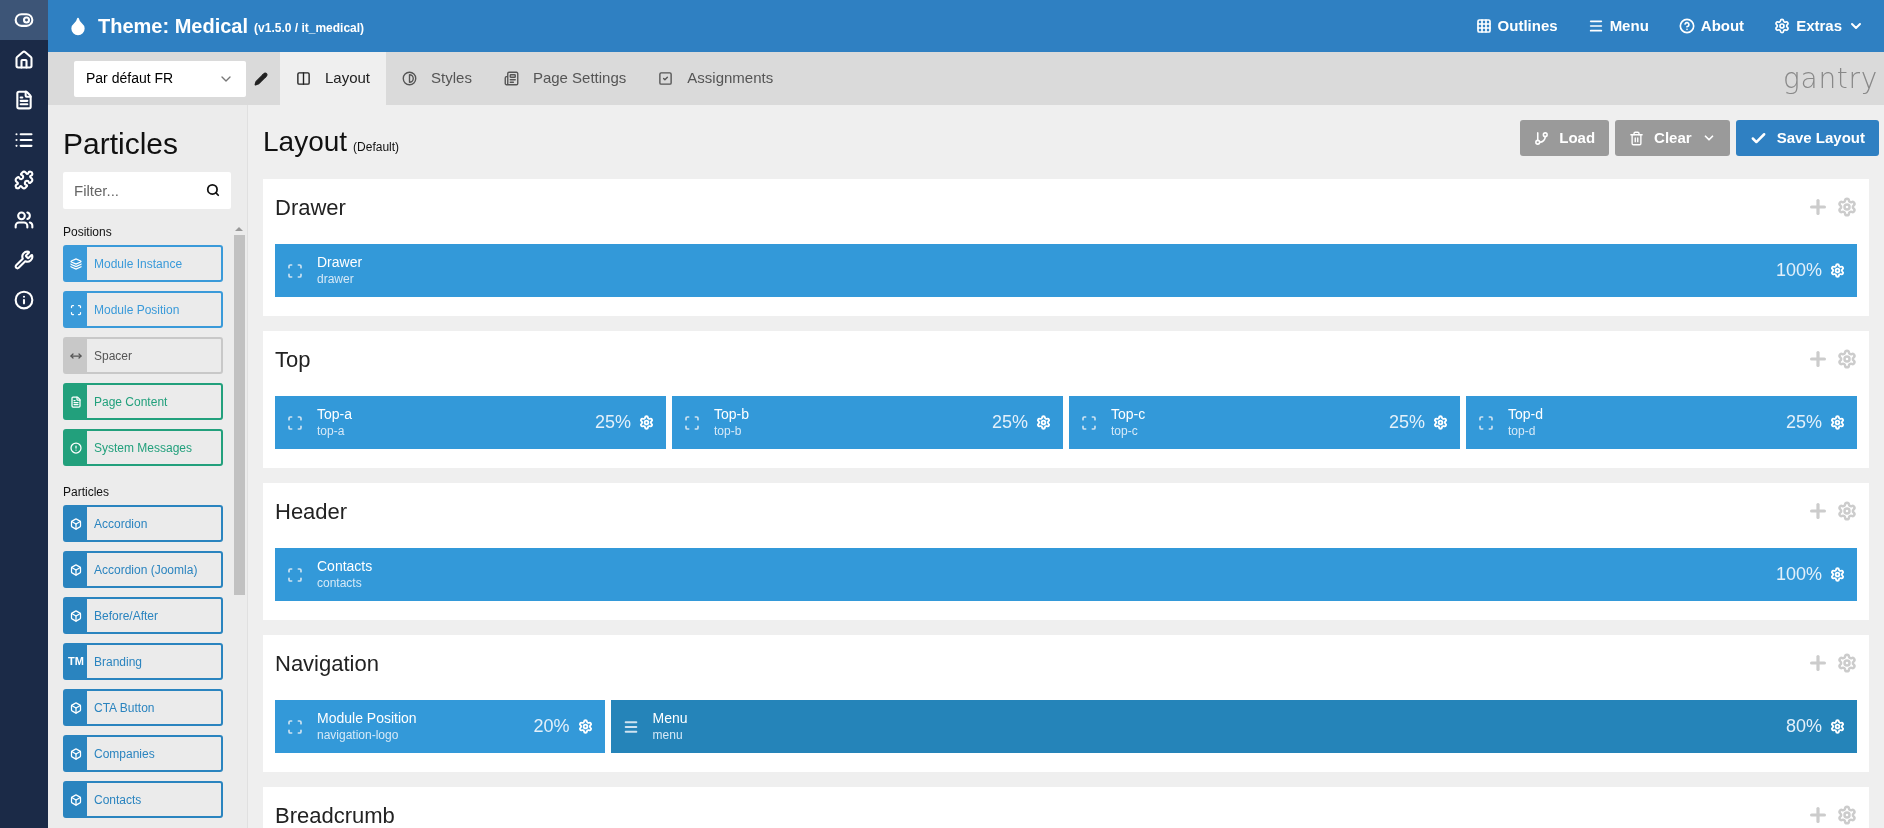 The image size is (1884, 828). Describe the element at coordinates (470, 422) in the screenshot. I see `layout-block: Top-a top-a 25%` at that location.